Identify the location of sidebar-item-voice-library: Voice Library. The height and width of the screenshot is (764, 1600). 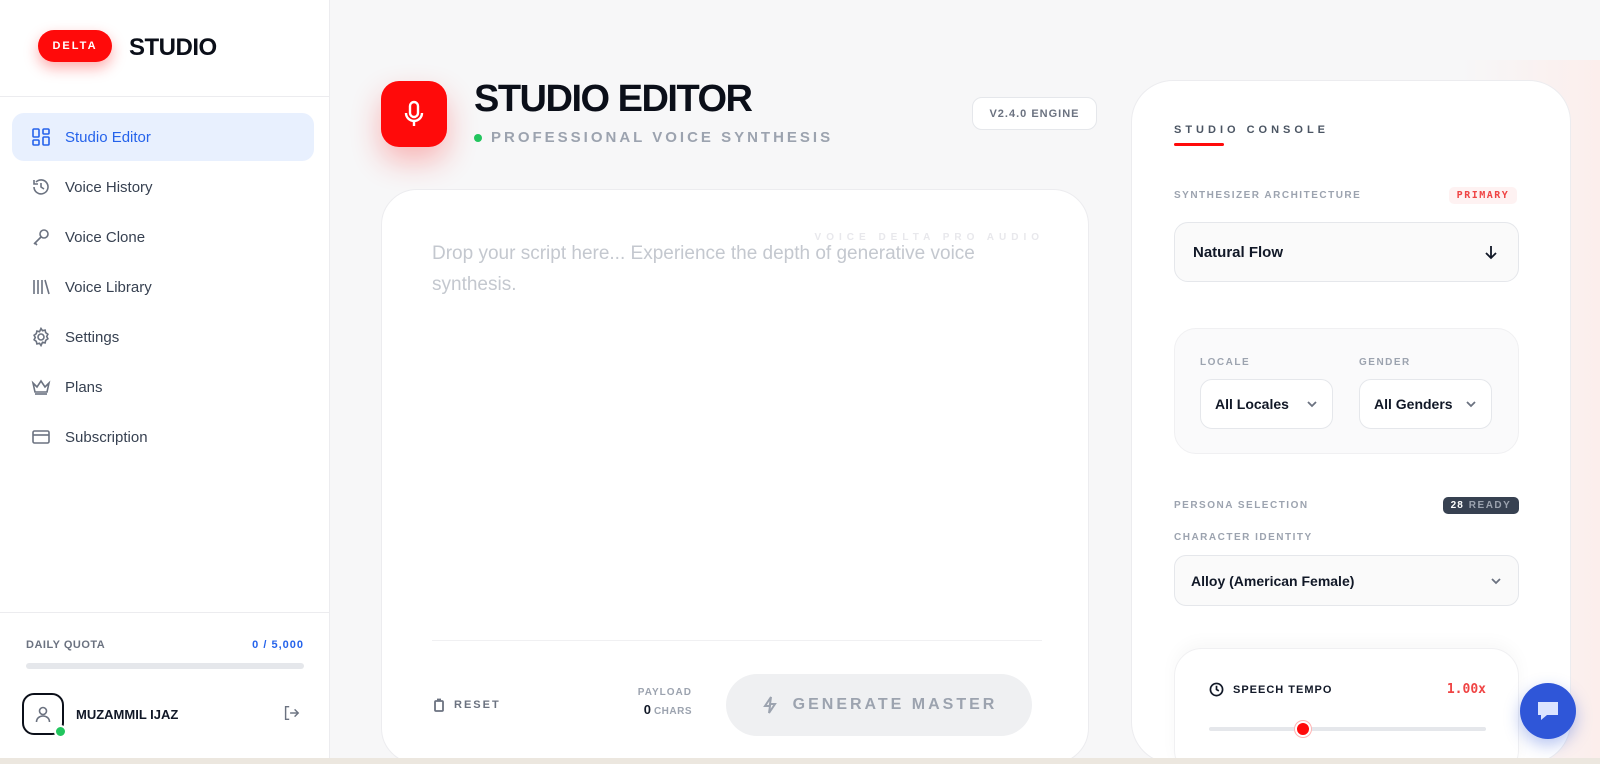
(163, 287).